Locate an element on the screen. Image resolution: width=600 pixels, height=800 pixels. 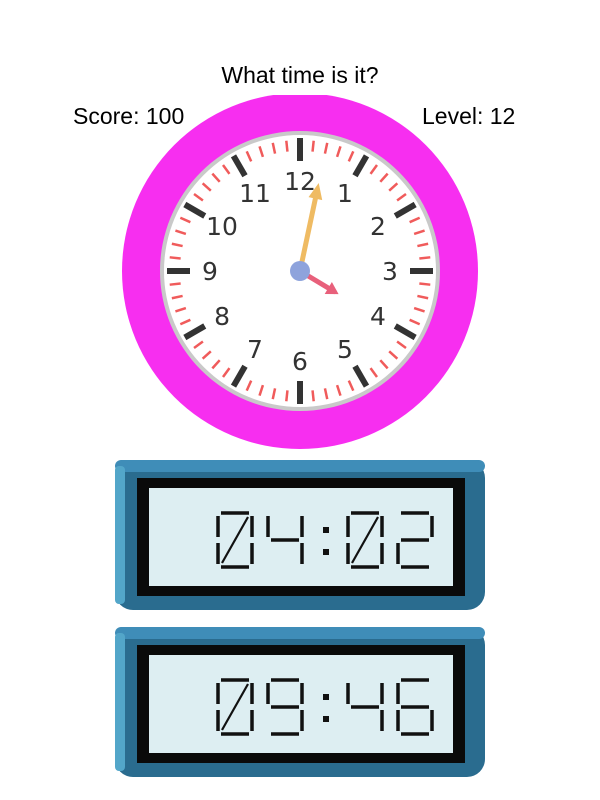
clock-number: 2 is located at coordinates (378, 226).